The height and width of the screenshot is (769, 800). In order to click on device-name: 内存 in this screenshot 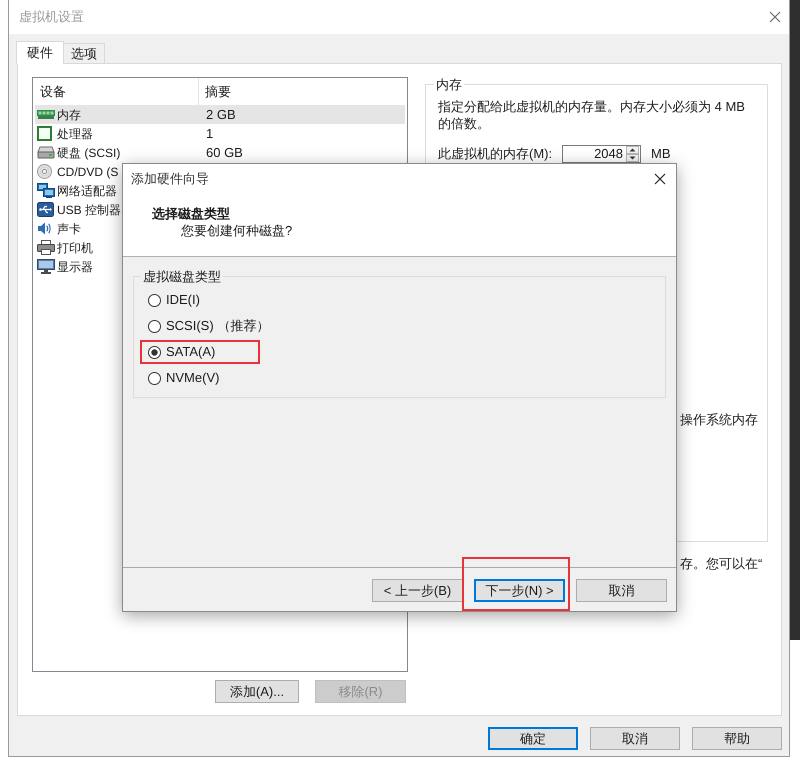, I will do `click(69, 115)`.